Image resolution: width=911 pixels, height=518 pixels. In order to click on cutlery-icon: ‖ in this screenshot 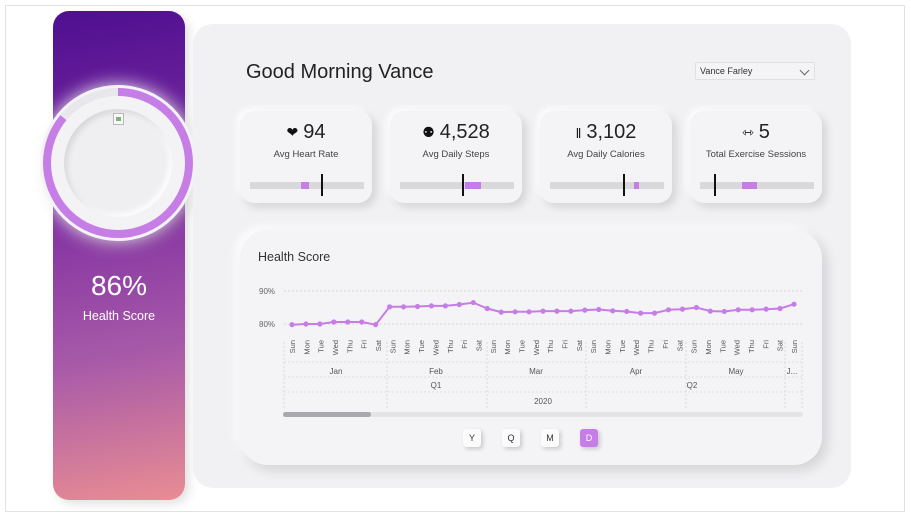, I will do `click(578, 132)`.